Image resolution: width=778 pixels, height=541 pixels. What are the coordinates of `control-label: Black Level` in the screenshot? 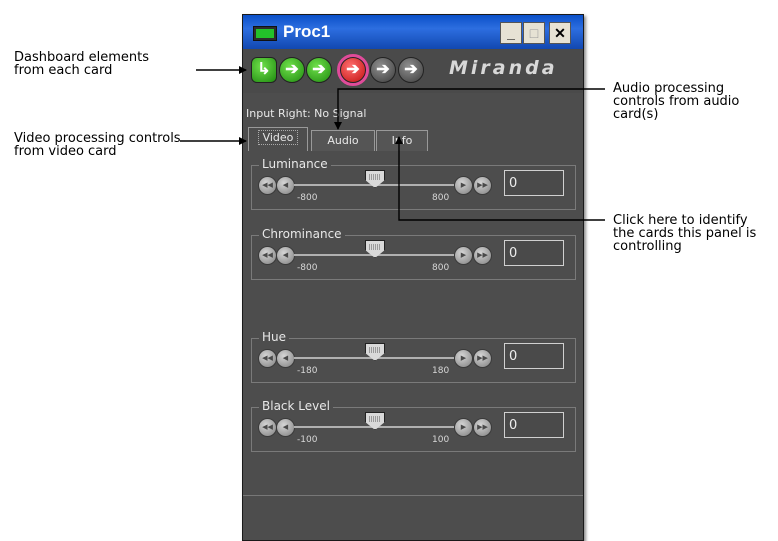 It's located at (296, 406).